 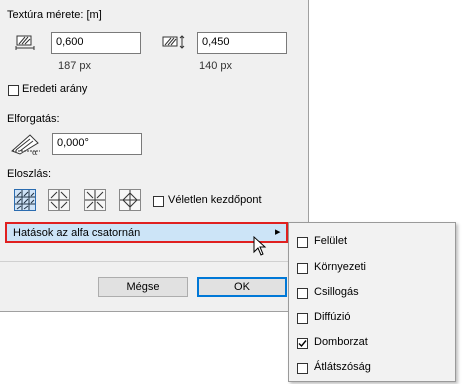 I want to click on keep-ratio-label: Eredeti arány, so click(x=55, y=89).